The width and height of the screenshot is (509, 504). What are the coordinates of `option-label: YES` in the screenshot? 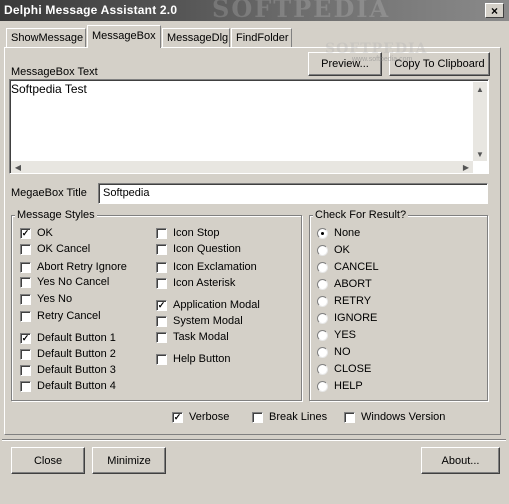 It's located at (345, 335).